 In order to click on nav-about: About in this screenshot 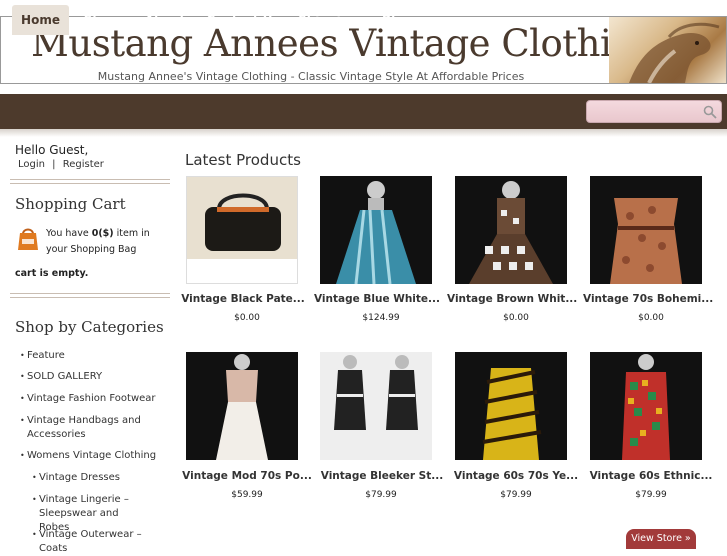, I will do `click(165, 20)`.